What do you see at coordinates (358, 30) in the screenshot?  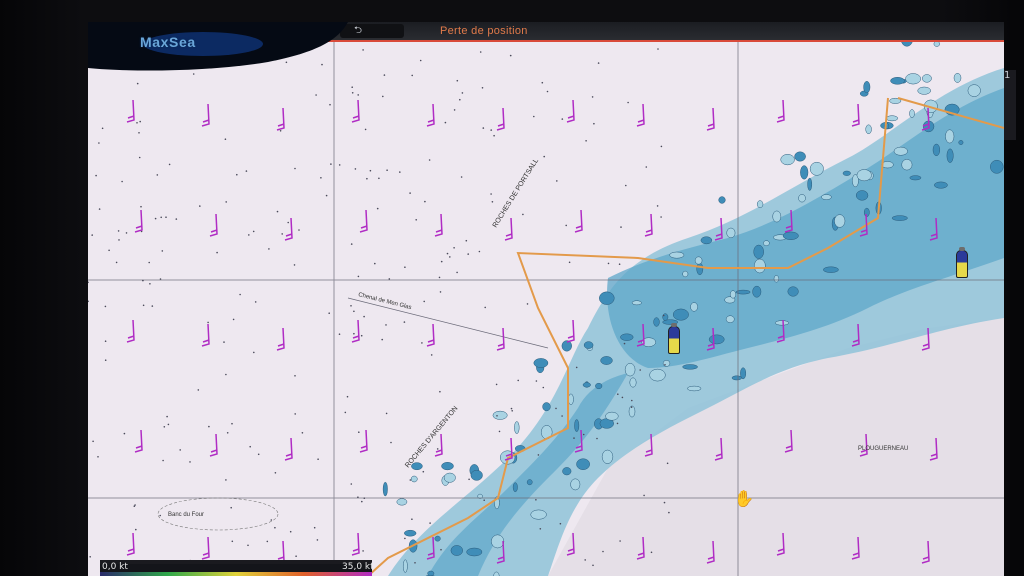 I see `back-arrow-icon: ⮌` at bounding box center [358, 30].